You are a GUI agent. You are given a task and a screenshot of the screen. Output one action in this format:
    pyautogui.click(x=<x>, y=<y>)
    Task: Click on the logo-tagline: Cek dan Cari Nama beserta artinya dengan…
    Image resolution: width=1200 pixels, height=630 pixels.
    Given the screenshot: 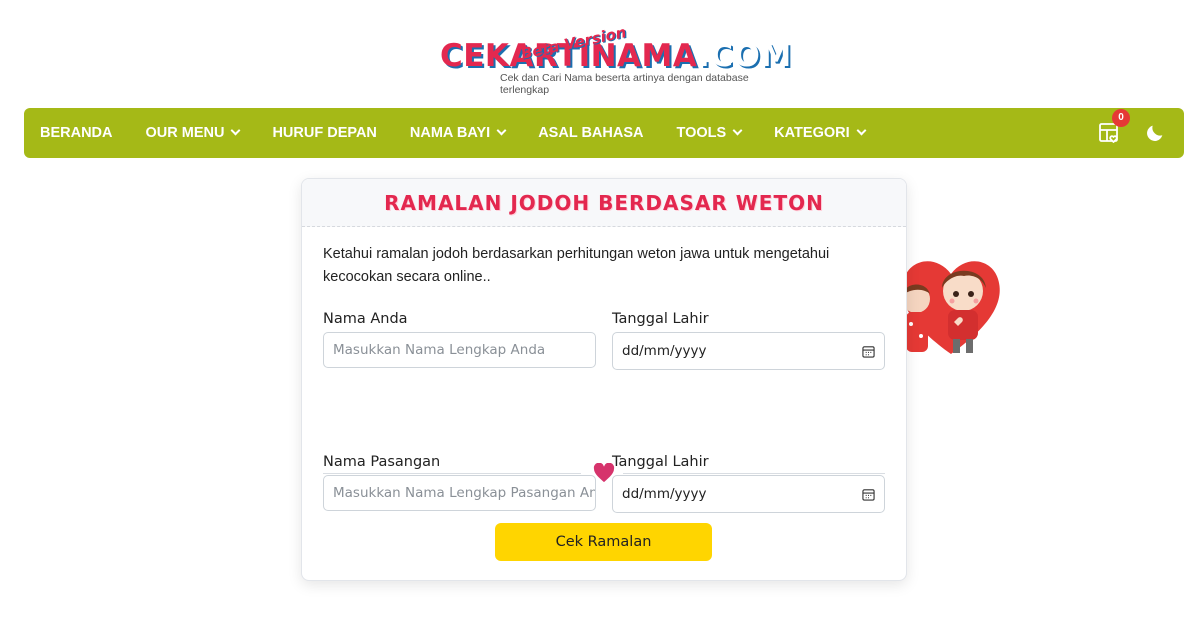 What is the action you would take?
    pyautogui.click(x=624, y=84)
    